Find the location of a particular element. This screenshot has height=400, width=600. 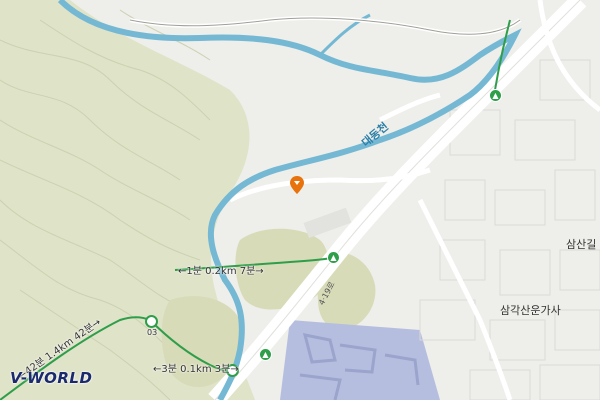

trail-segment-label: ←1분 0.2km 7분→ is located at coordinates (221, 271).